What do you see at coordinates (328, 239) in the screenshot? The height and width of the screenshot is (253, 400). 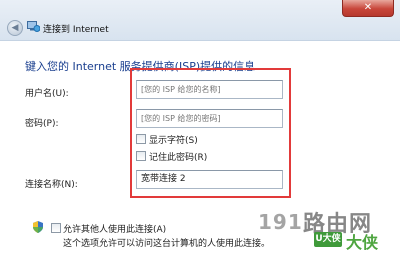 I see `watermark-badge: U大侠` at bounding box center [328, 239].